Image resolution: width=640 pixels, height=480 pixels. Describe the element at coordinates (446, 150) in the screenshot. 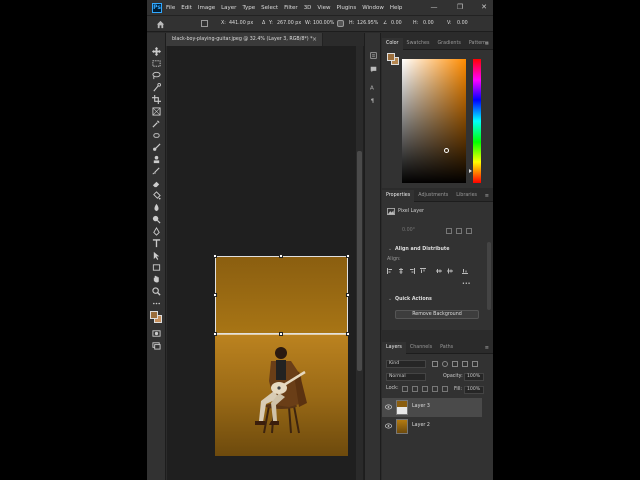

I see `color-picker-marker` at that location.